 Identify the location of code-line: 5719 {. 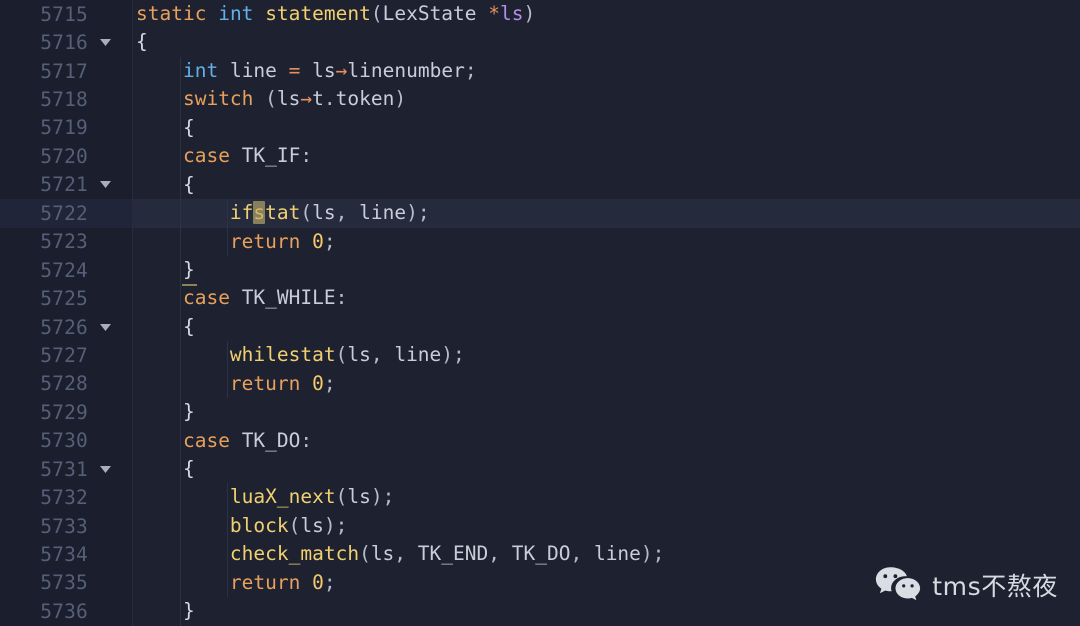
(540, 128).